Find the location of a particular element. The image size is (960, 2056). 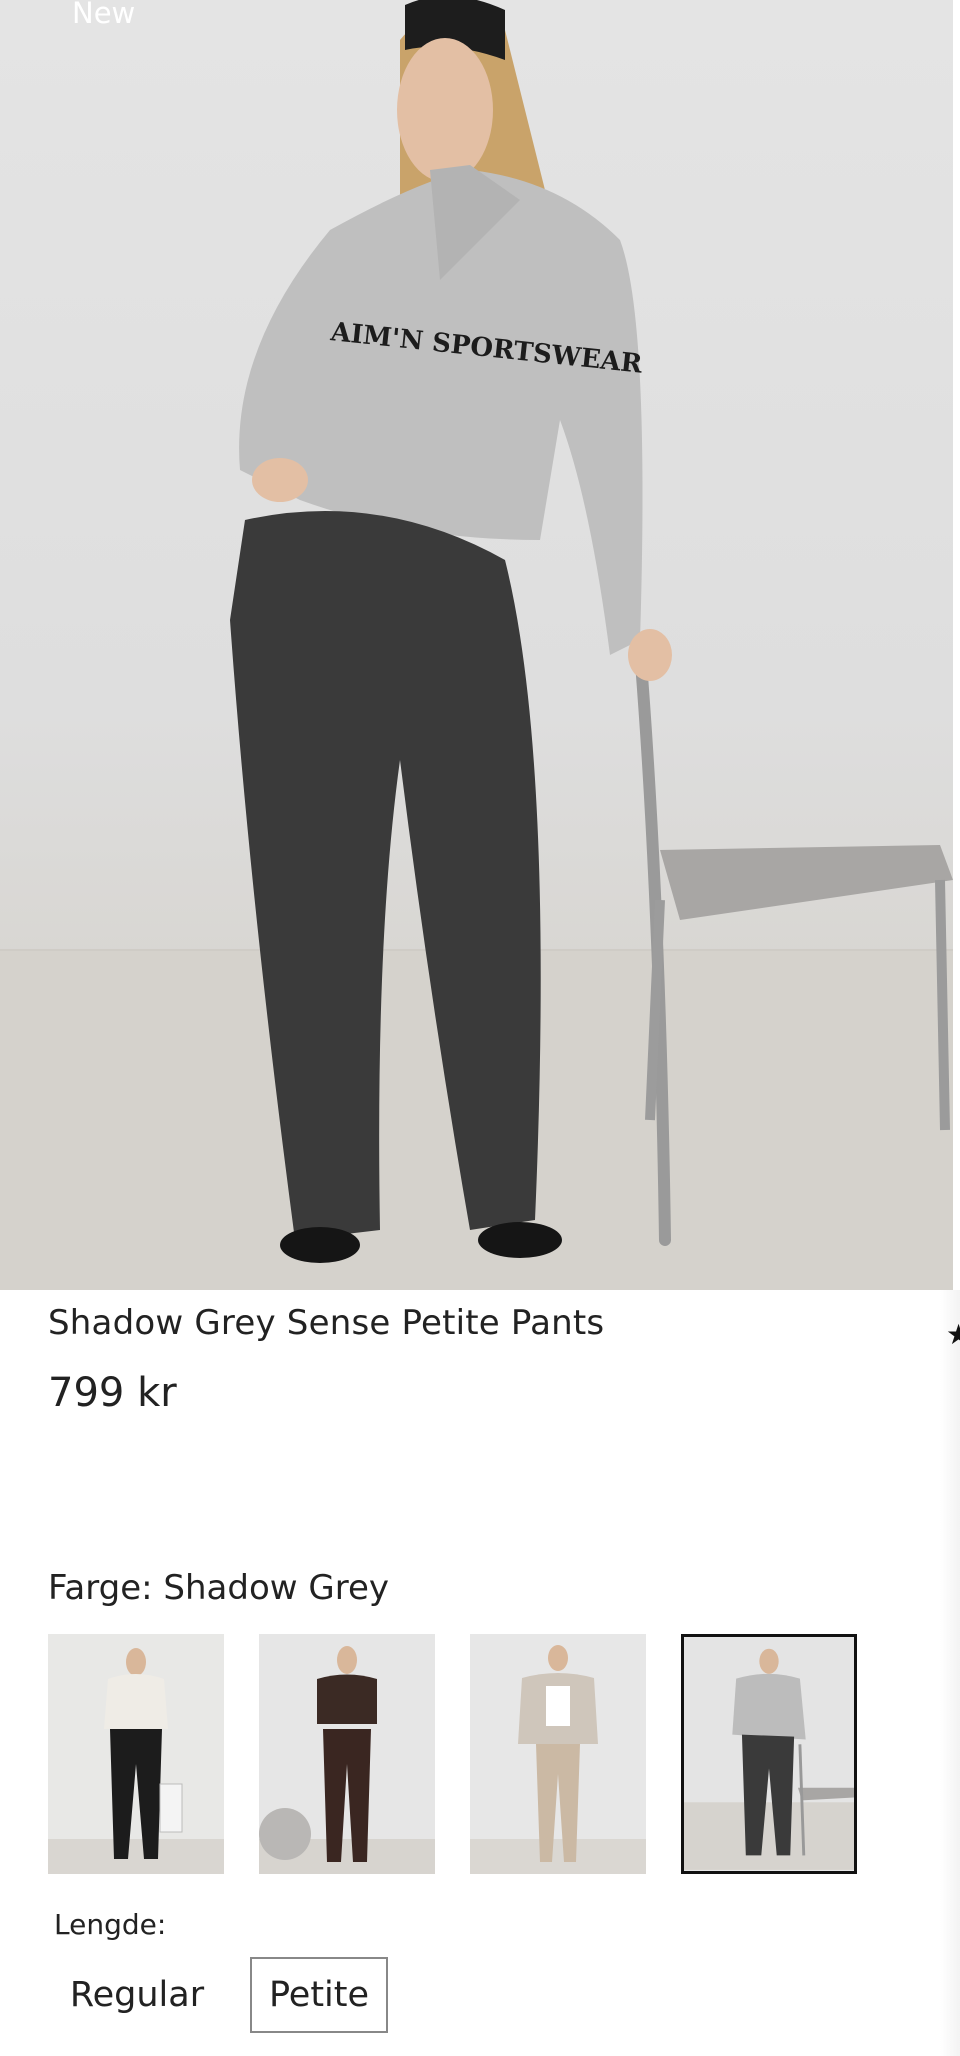

length-label: Lengde: is located at coordinates (110, 1924).